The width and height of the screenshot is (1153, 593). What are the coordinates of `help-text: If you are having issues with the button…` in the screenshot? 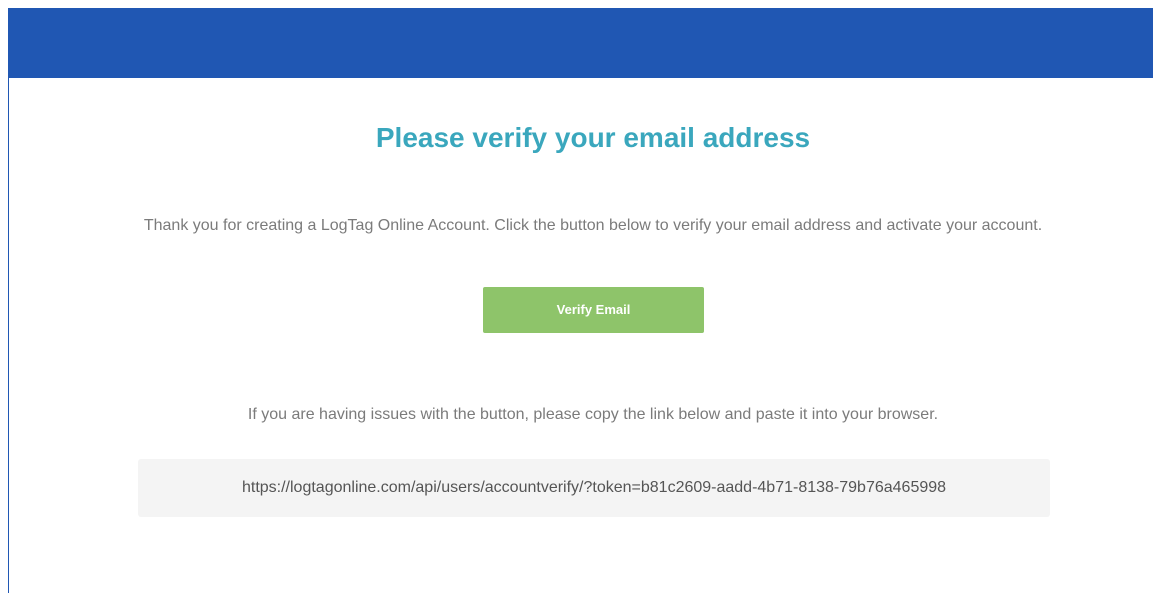 It's located at (593, 414).